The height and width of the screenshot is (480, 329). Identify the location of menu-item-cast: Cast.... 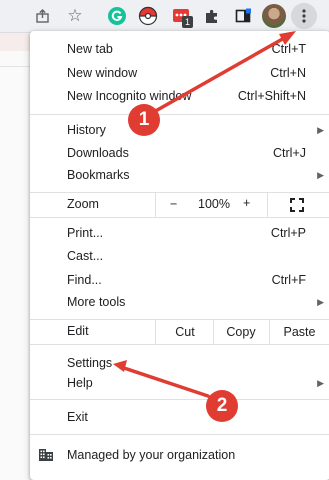
(179, 256).